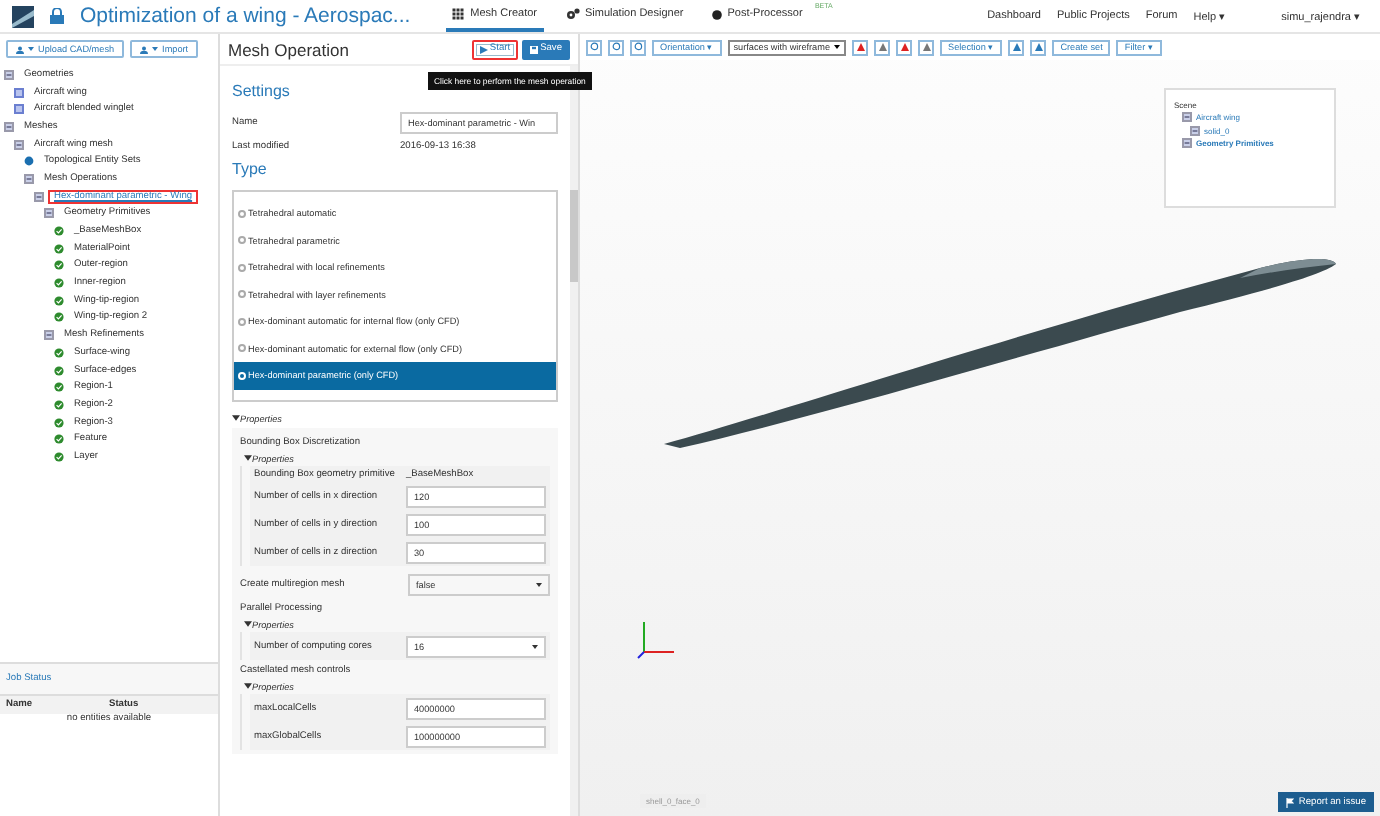 Image resolution: width=1380 pixels, height=816 pixels. I want to click on axis-triad-drawing, so click(658, 638).